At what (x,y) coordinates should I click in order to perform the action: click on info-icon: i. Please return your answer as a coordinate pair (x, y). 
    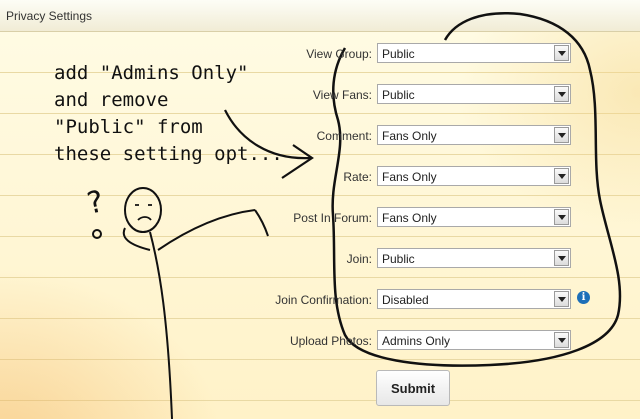
    Looking at the image, I should click on (583, 297).